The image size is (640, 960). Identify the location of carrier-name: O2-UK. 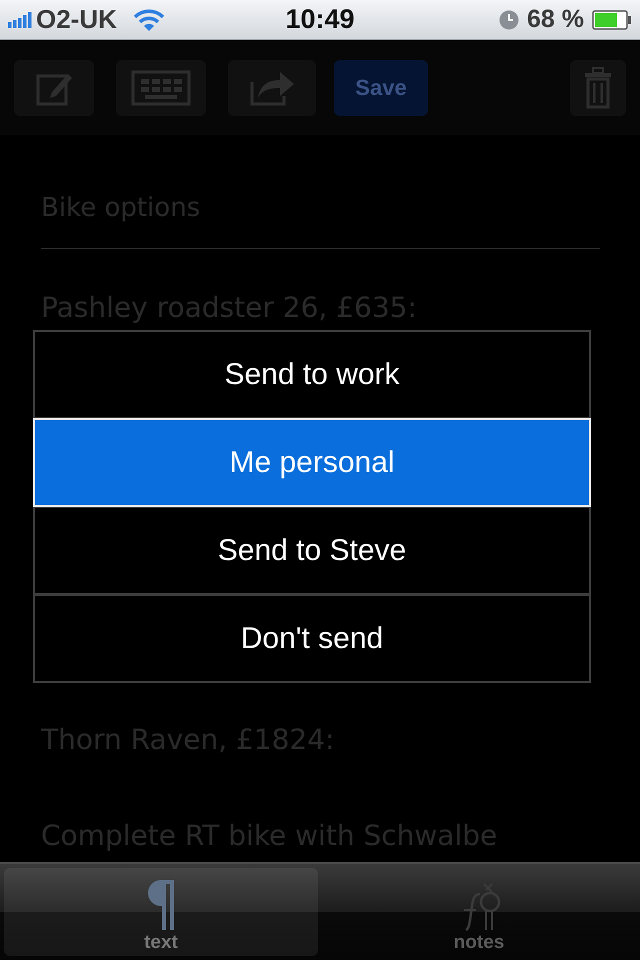
(76, 19).